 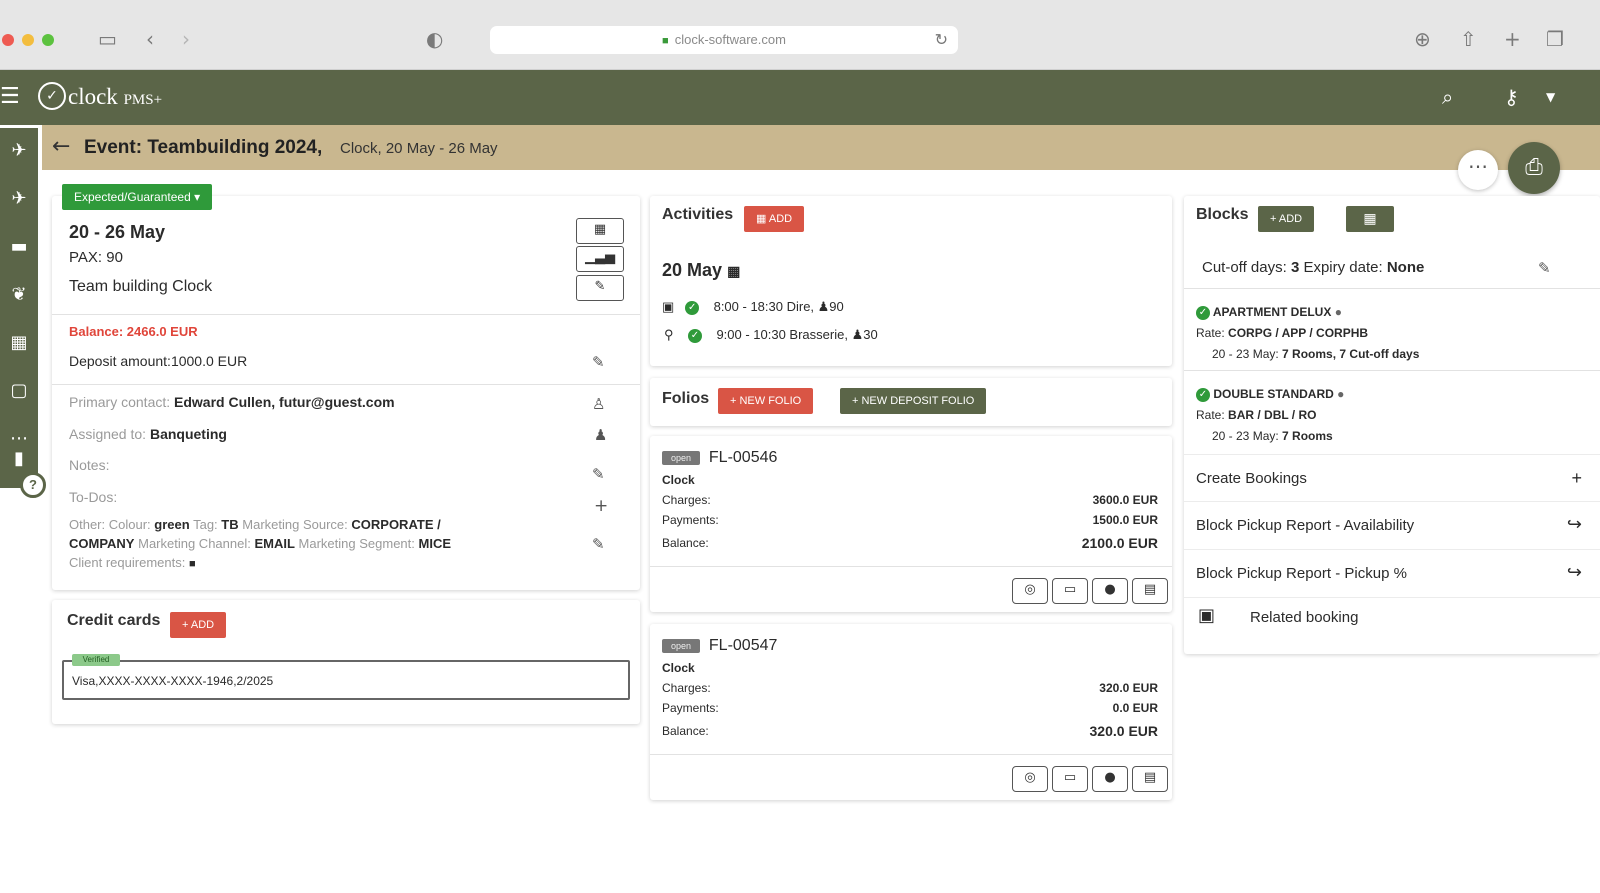 I want to click on close-window-button, so click(x=8, y=40).